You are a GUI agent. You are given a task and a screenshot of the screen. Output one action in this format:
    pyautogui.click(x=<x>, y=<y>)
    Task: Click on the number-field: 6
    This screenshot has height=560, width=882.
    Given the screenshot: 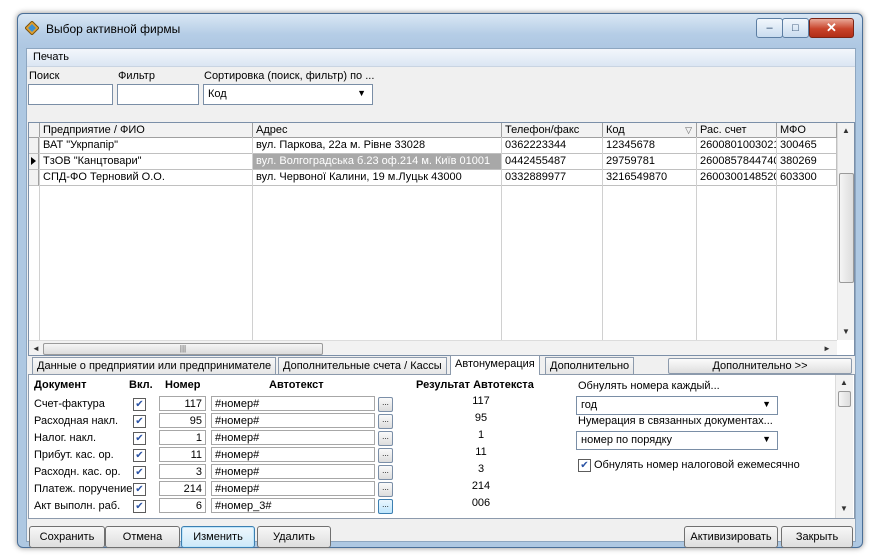 What is the action you would take?
    pyautogui.click(x=182, y=505)
    